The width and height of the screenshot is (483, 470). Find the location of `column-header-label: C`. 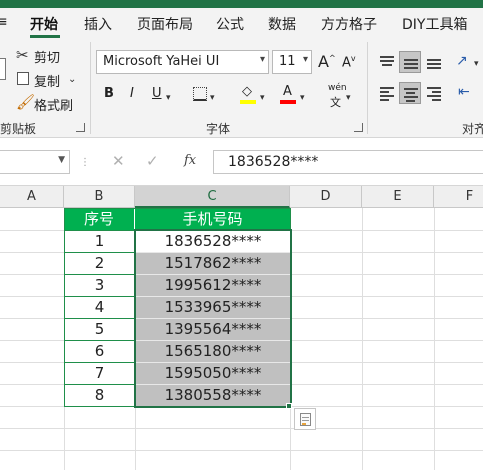

column-header-label: C is located at coordinates (212, 196).